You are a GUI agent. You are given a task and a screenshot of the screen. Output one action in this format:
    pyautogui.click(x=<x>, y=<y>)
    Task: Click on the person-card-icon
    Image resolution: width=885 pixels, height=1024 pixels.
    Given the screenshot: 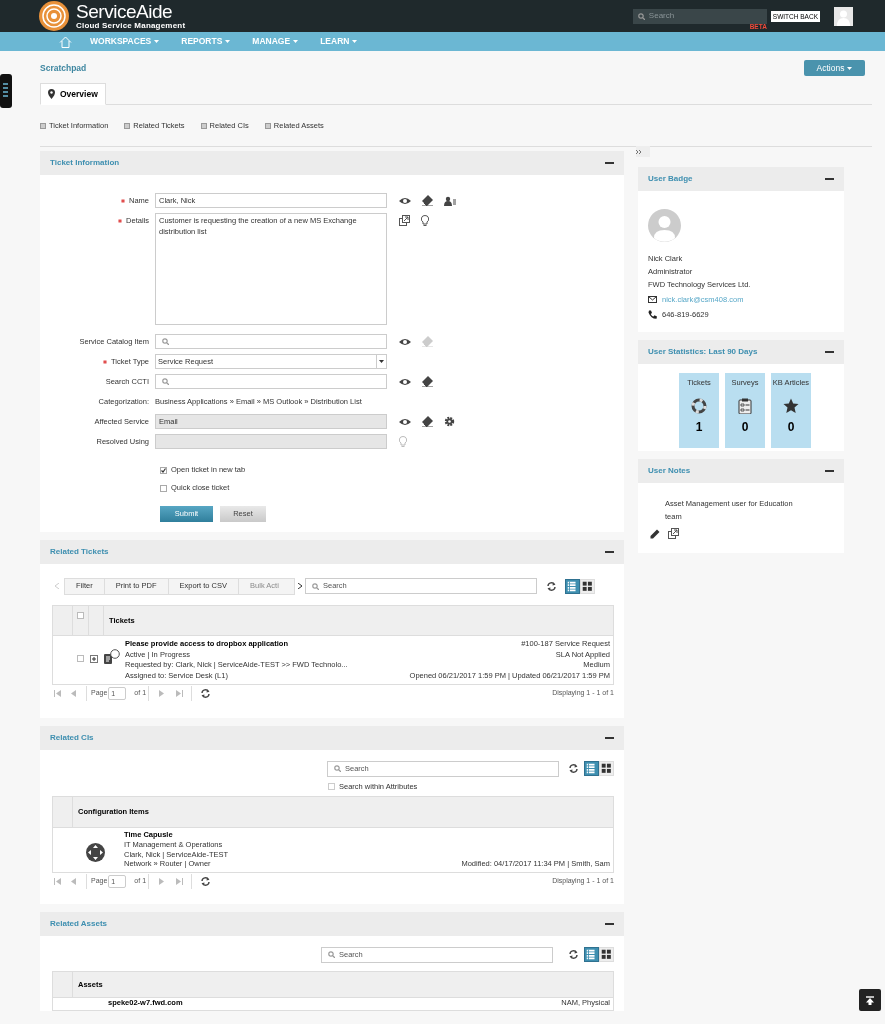 What is the action you would take?
    pyautogui.click(x=450, y=200)
    